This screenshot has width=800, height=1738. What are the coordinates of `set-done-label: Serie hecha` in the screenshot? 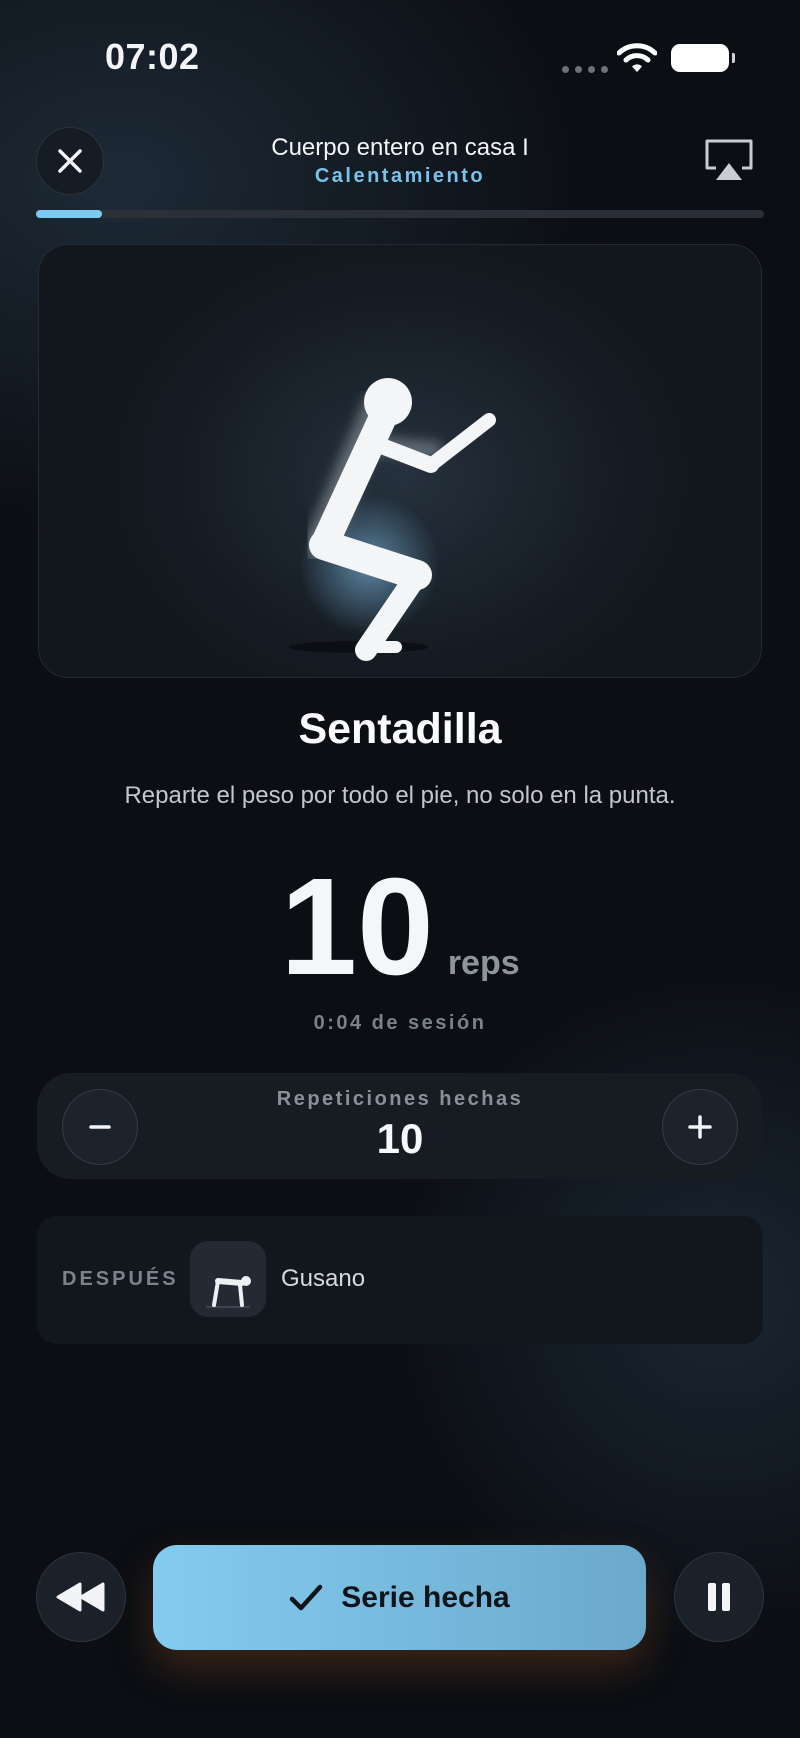 It's located at (425, 1597).